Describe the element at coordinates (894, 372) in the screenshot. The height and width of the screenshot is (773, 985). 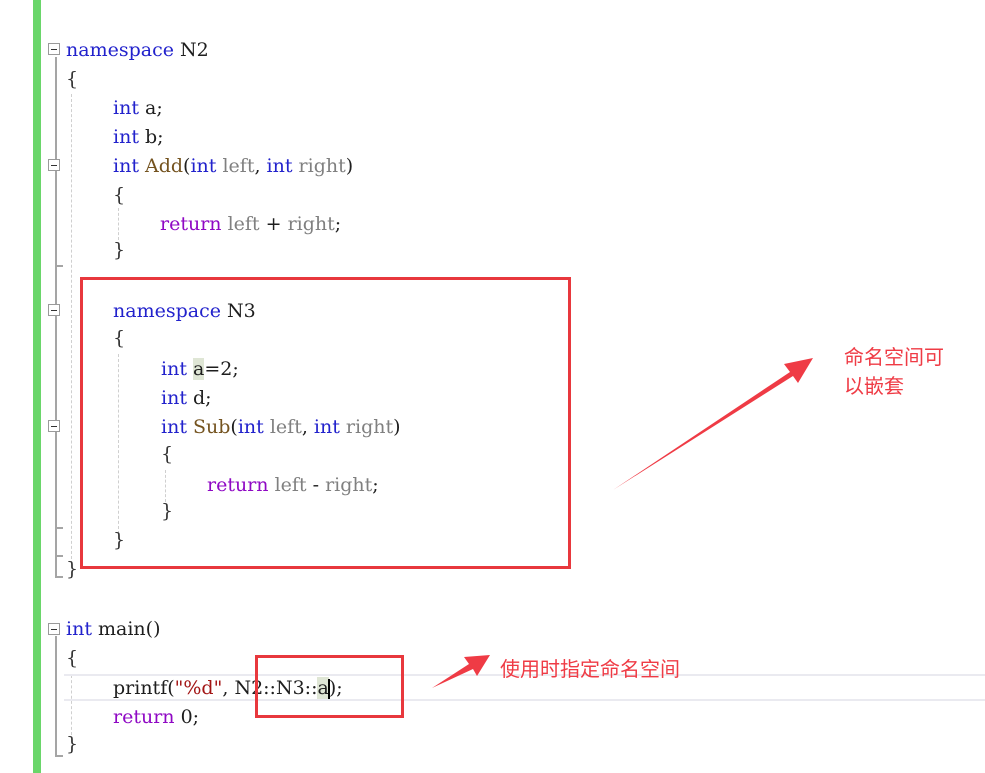
I see `annotation-nested-namespace: 命名空间可 以嵌套` at that location.